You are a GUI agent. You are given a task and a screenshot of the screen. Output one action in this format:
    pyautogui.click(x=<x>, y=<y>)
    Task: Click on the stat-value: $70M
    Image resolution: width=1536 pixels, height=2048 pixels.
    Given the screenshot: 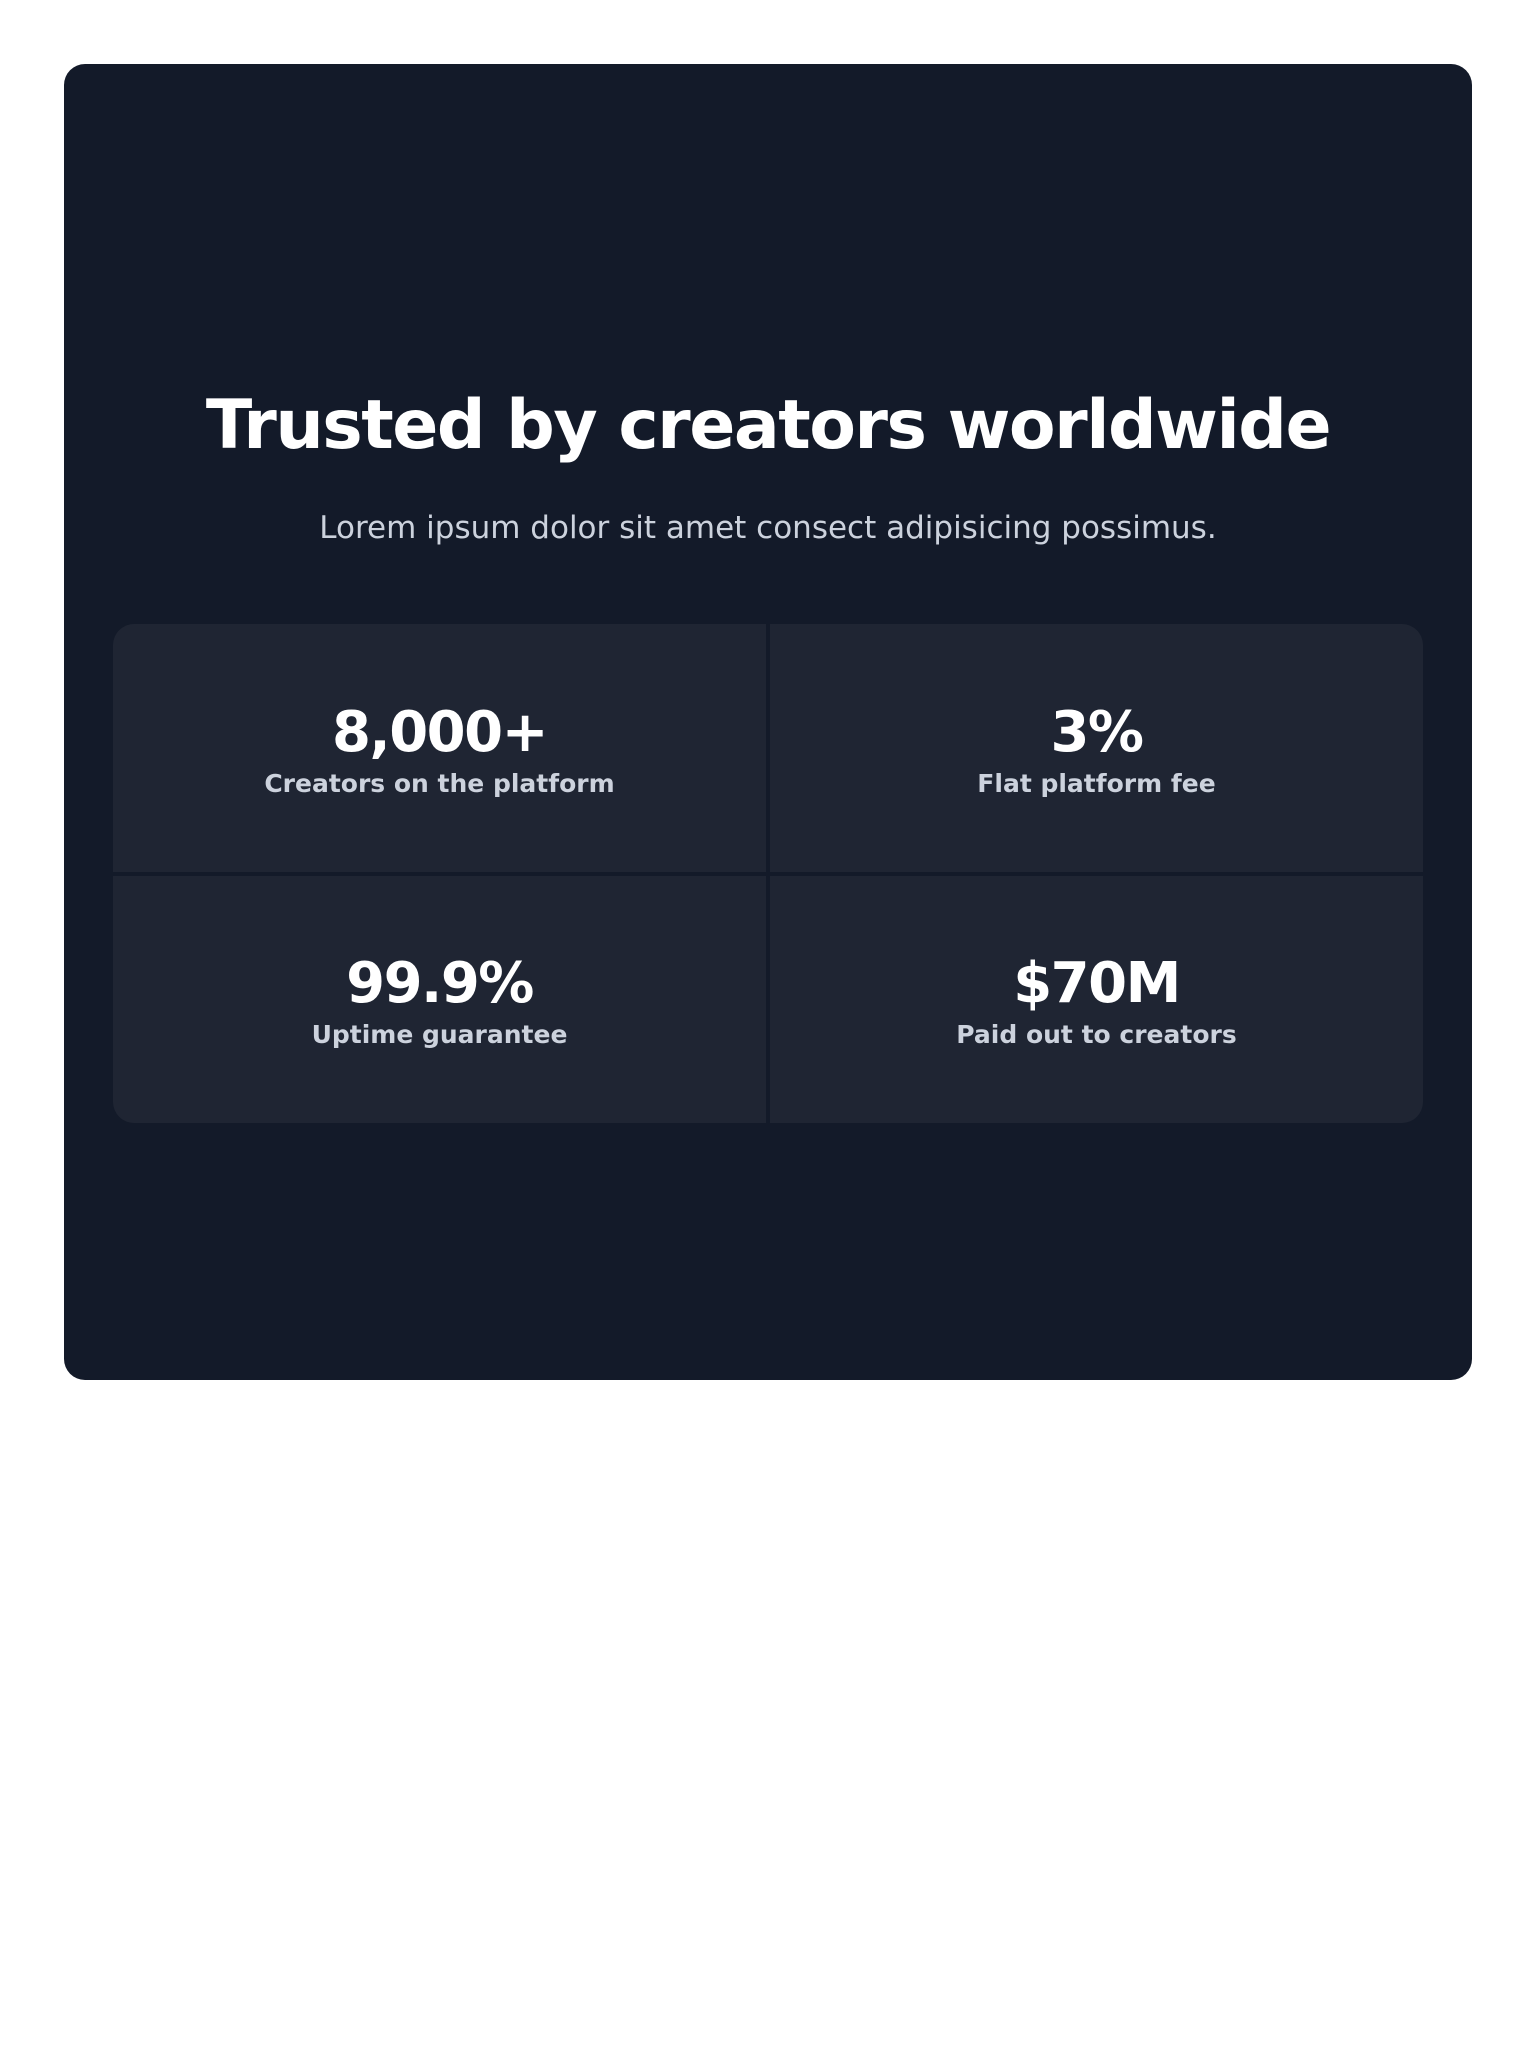 What is the action you would take?
    pyautogui.click(x=1097, y=984)
    